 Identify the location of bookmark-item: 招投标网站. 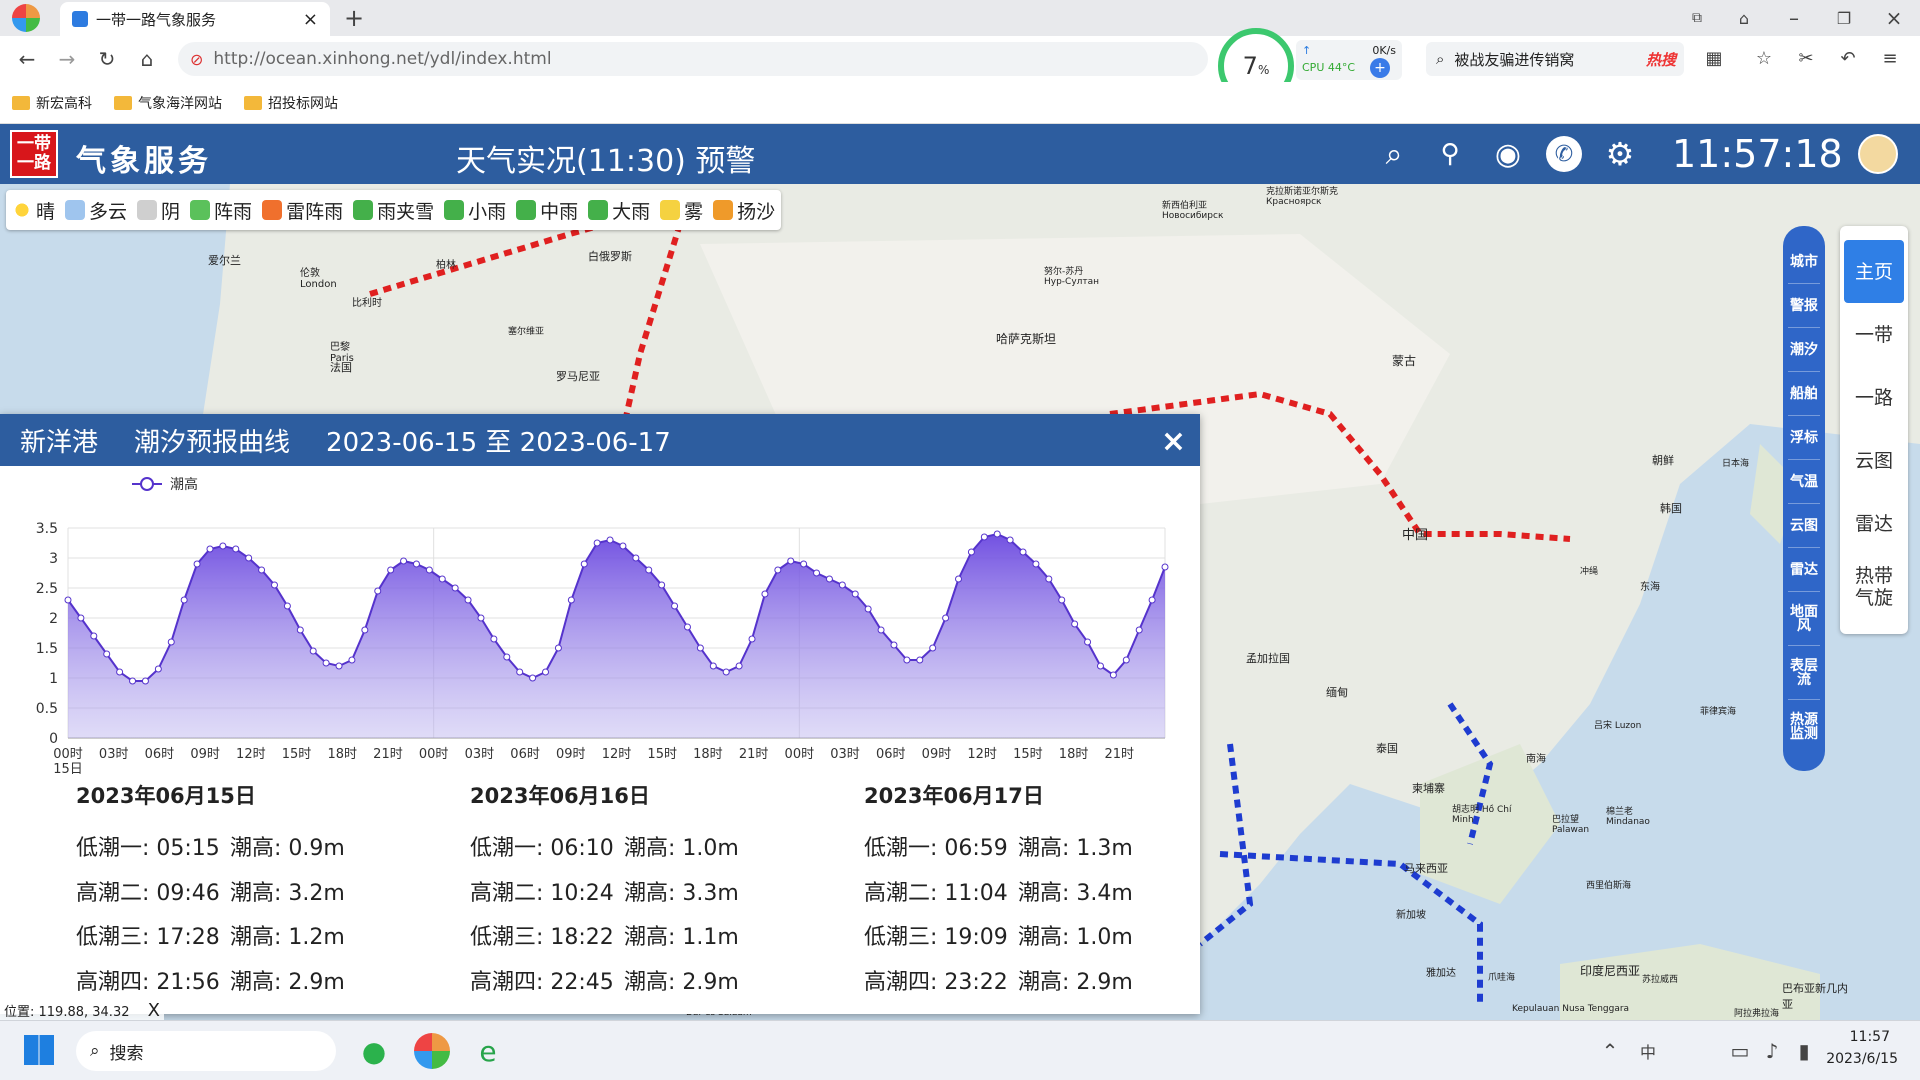
(291, 103).